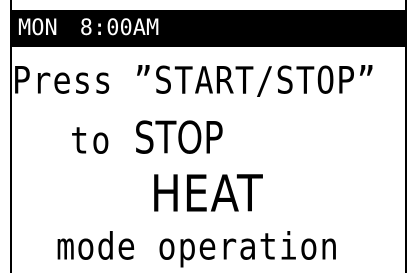 The image size is (420, 273). I want to click on status-bar: MON 8:00AM, so click(208, 28).